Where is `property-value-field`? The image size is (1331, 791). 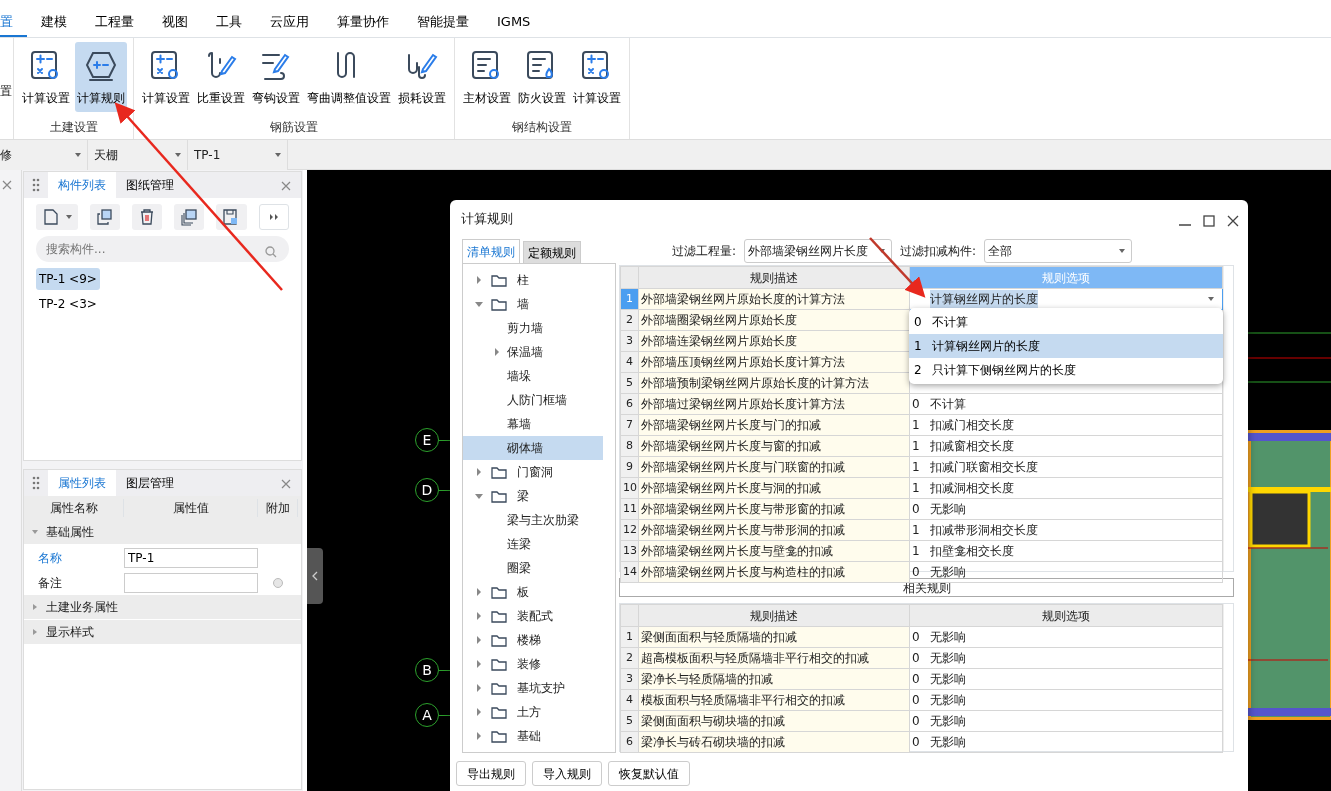 property-value-field is located at coordinates (191, 582).